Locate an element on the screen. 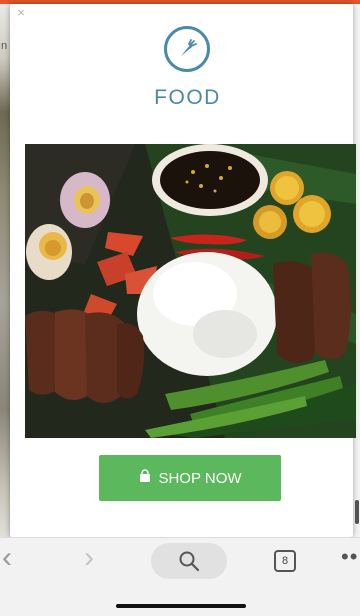  shop-now-button: SHOP NOW is located at coordinates (190, 478).